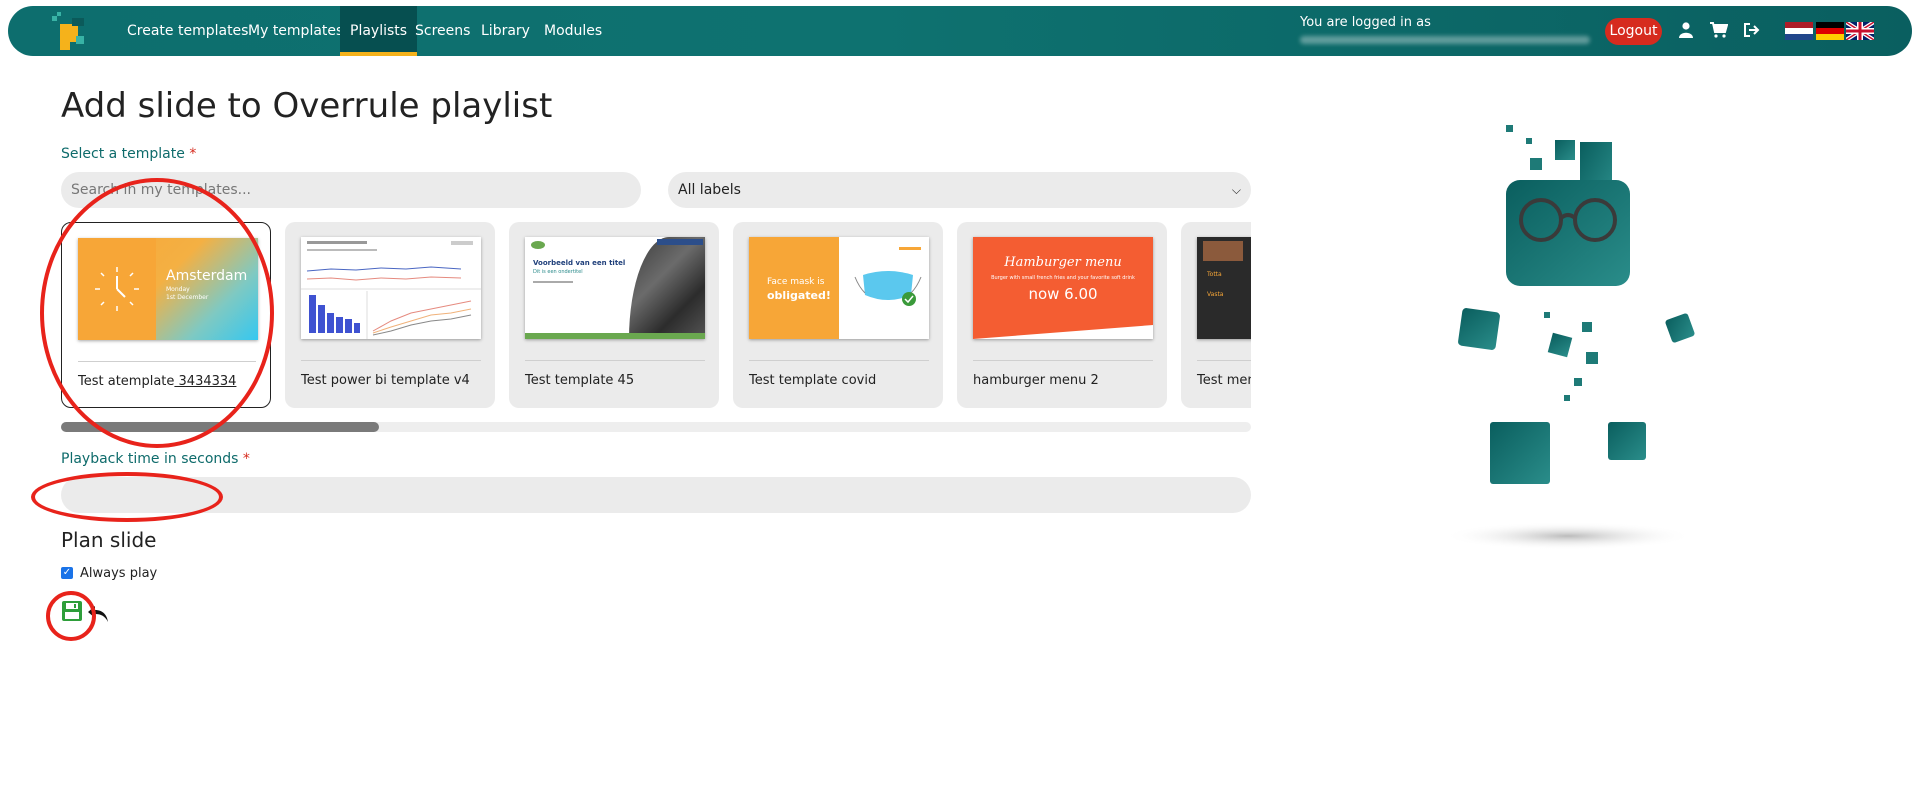 This screenshot has height=785, width=1918. What do you see at coordinates (295, 31) in the screenshot?
I see `nav-my-templates: My templates` at bounding box center [295, 31].